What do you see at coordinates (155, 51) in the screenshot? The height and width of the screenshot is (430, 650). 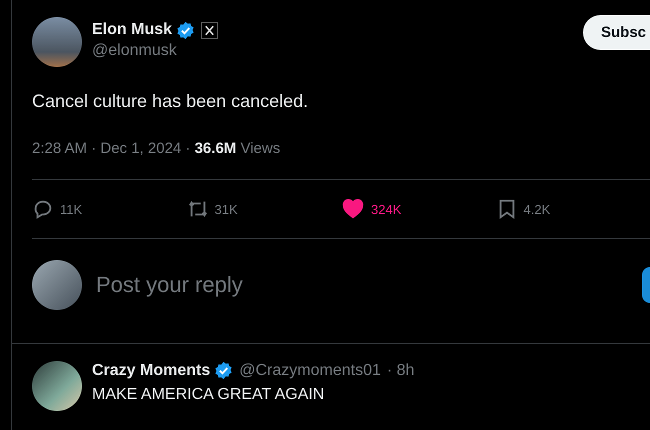 I see `author-handle: @elonmusk` at bounding box center [155, 51].